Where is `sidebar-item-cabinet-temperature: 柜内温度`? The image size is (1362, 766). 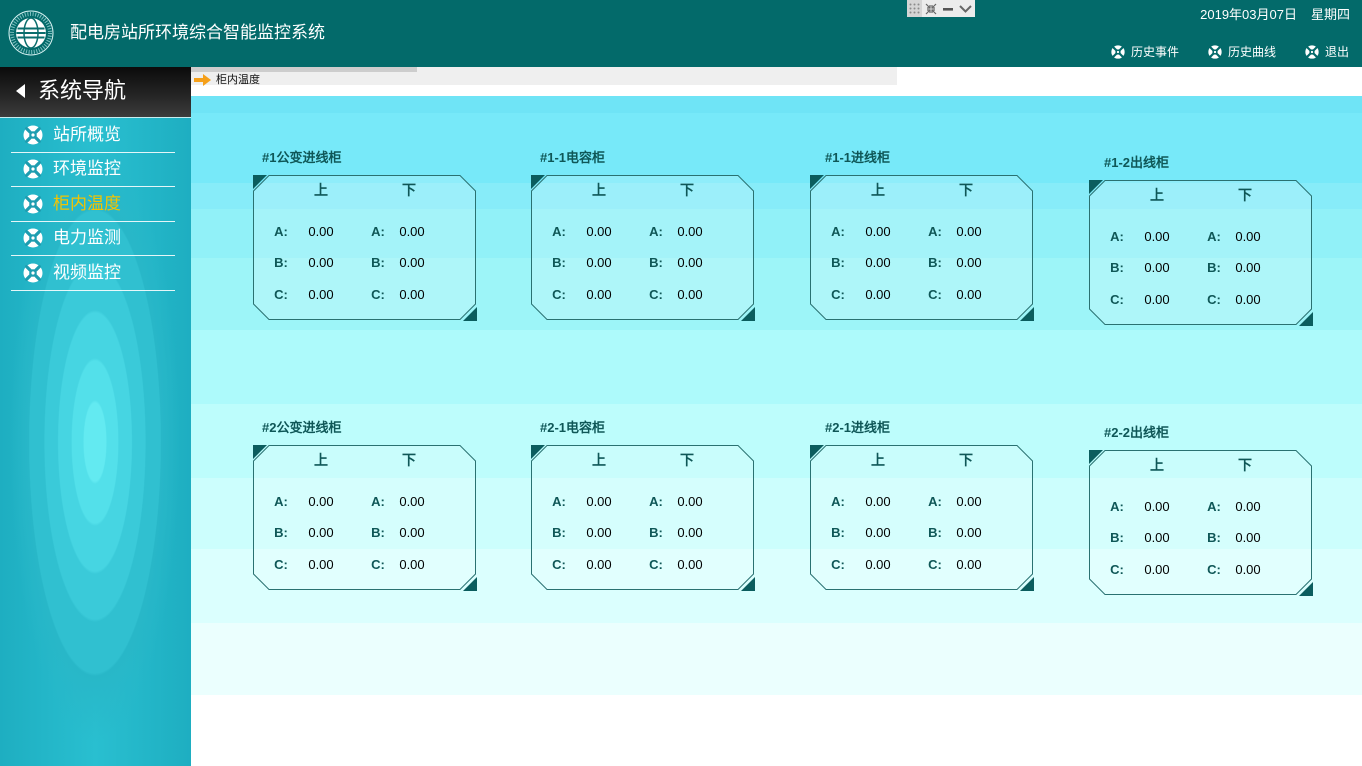
sidebar-item-cabinet-temperature: 柜内温度 is located at coordinates (93, 204).